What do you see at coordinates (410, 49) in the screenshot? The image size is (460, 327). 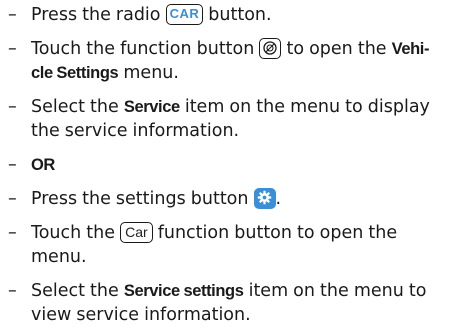 I see `menu-name-bold: Vehi-` at bounding box center [410, 49].